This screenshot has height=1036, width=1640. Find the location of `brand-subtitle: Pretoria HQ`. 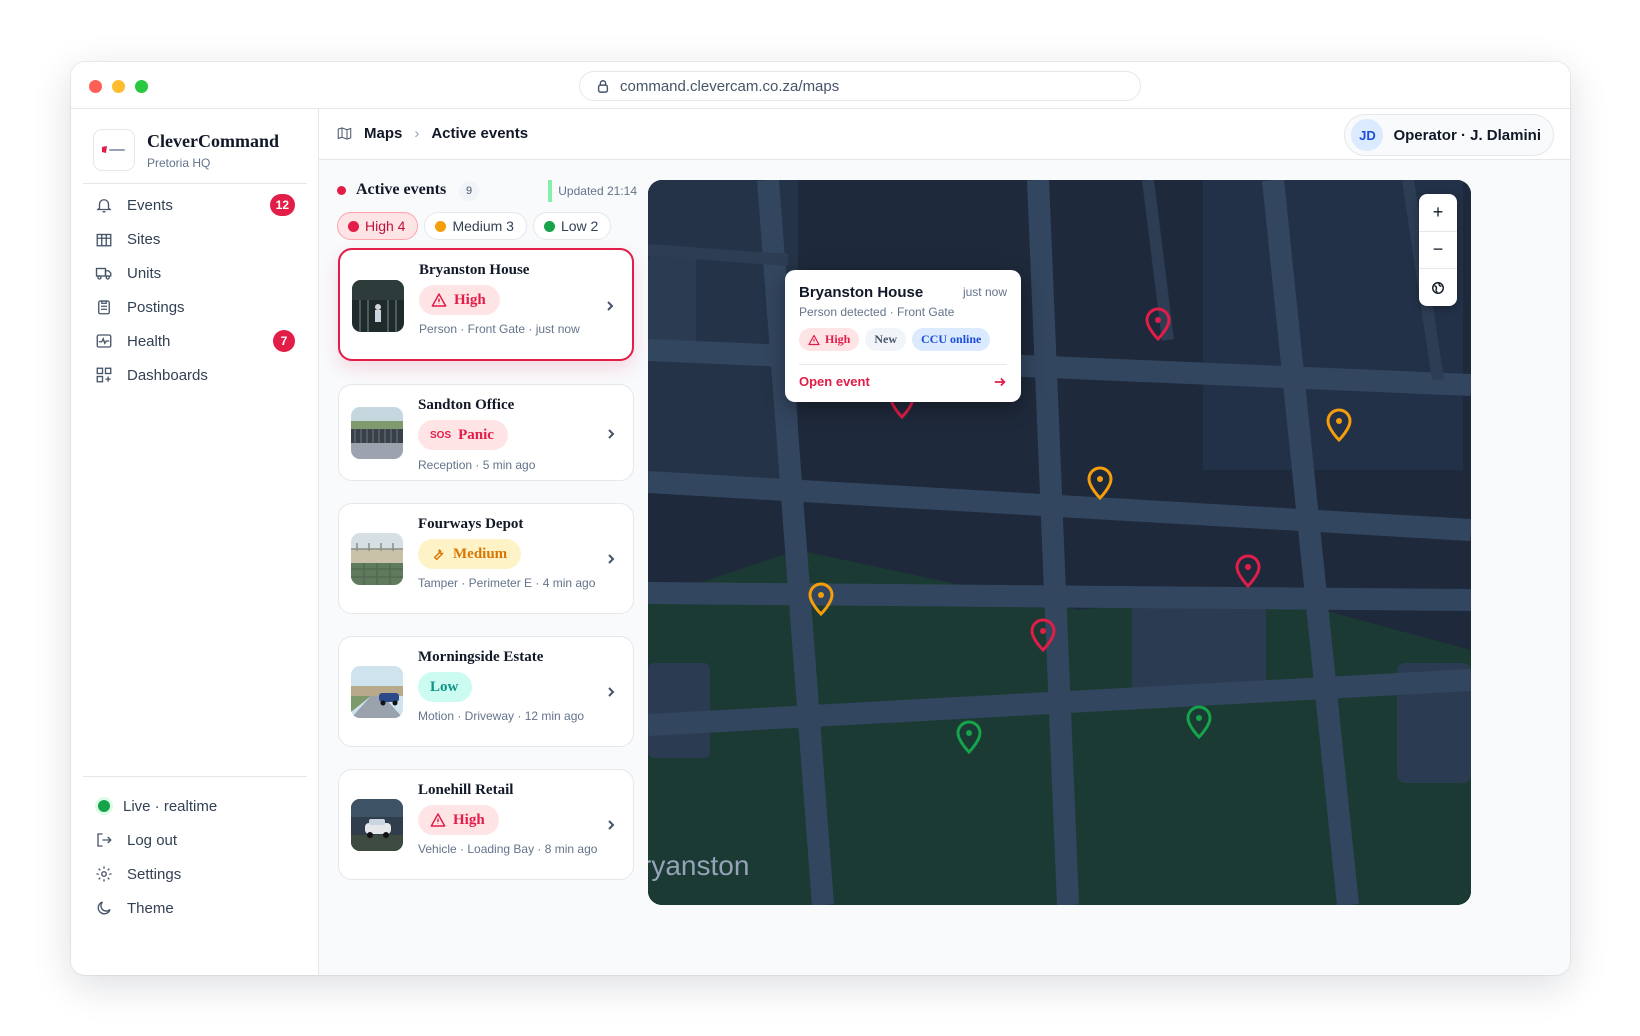

brand-subtitle: Pretoria HQ is located at coordinates (179, 162).